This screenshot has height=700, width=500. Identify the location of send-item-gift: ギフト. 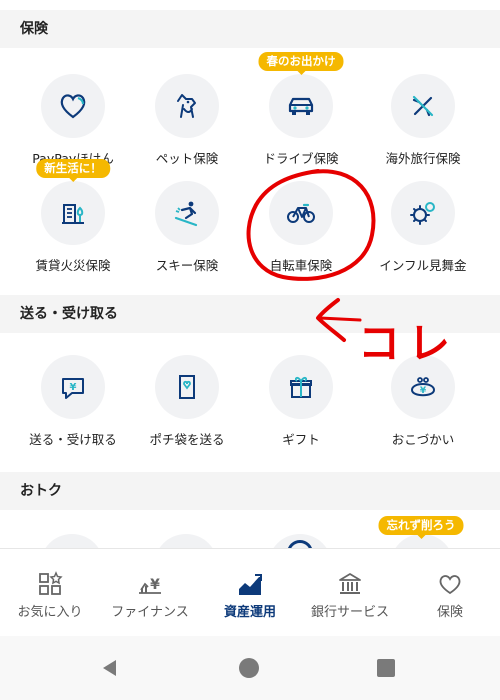
(301, 401).